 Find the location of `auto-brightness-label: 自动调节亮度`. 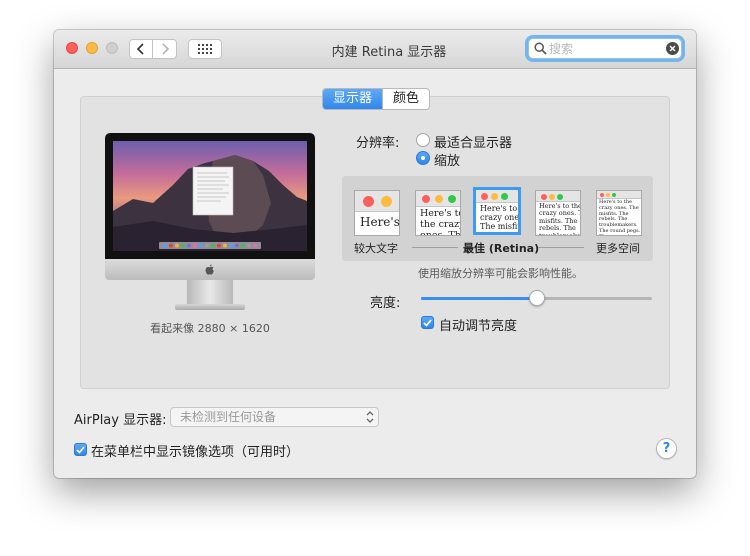

auto-brightness-label: 自动调节亮度 is located at coordinates (478, 324).